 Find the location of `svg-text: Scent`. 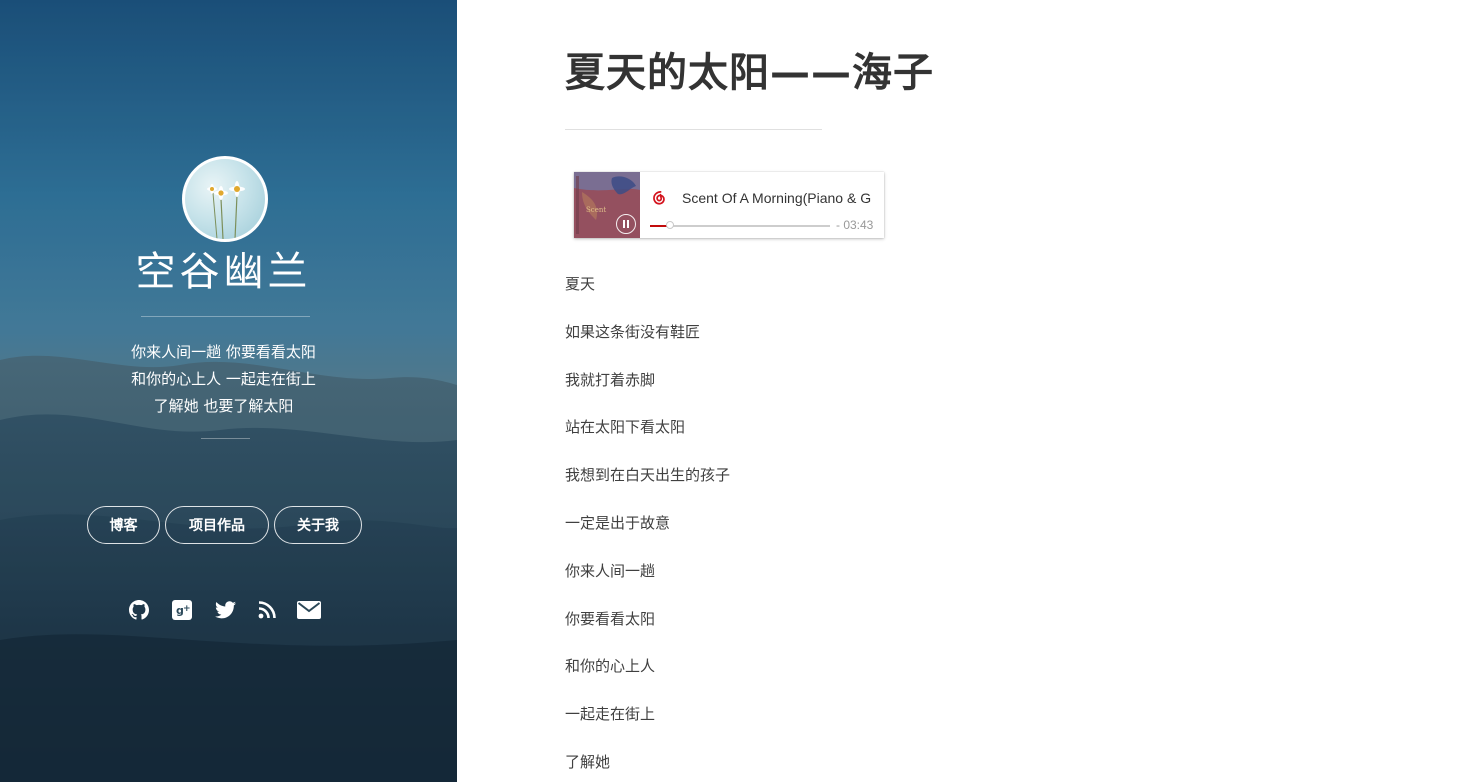

svg-text: Scent is located at coordinates (596, 210).